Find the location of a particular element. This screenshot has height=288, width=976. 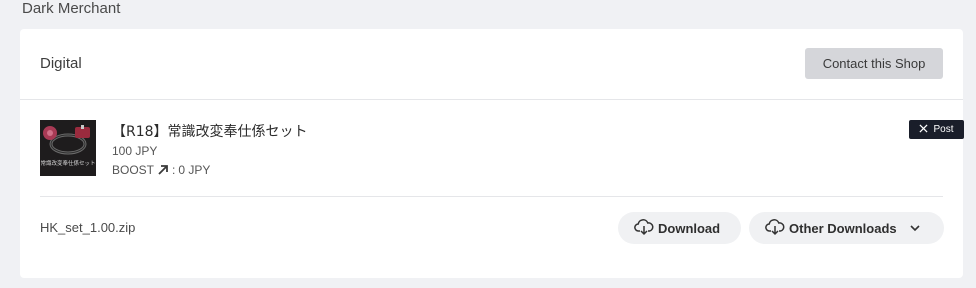

boost-label: BOOST is located at coordinates (133, 170).